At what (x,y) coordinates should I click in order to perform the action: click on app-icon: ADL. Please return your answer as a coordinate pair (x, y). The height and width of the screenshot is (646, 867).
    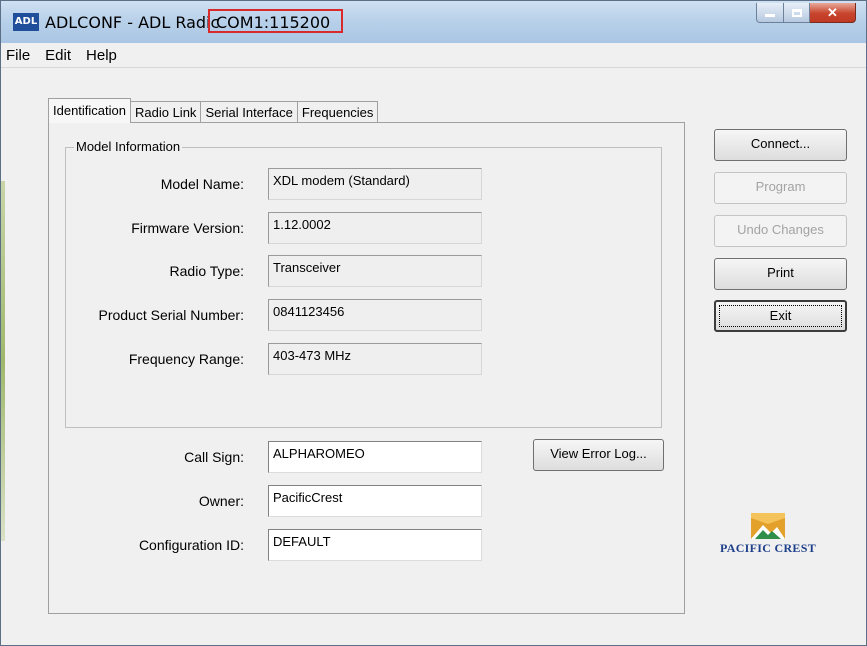
    Looking at the image, I should click on (26, 22).